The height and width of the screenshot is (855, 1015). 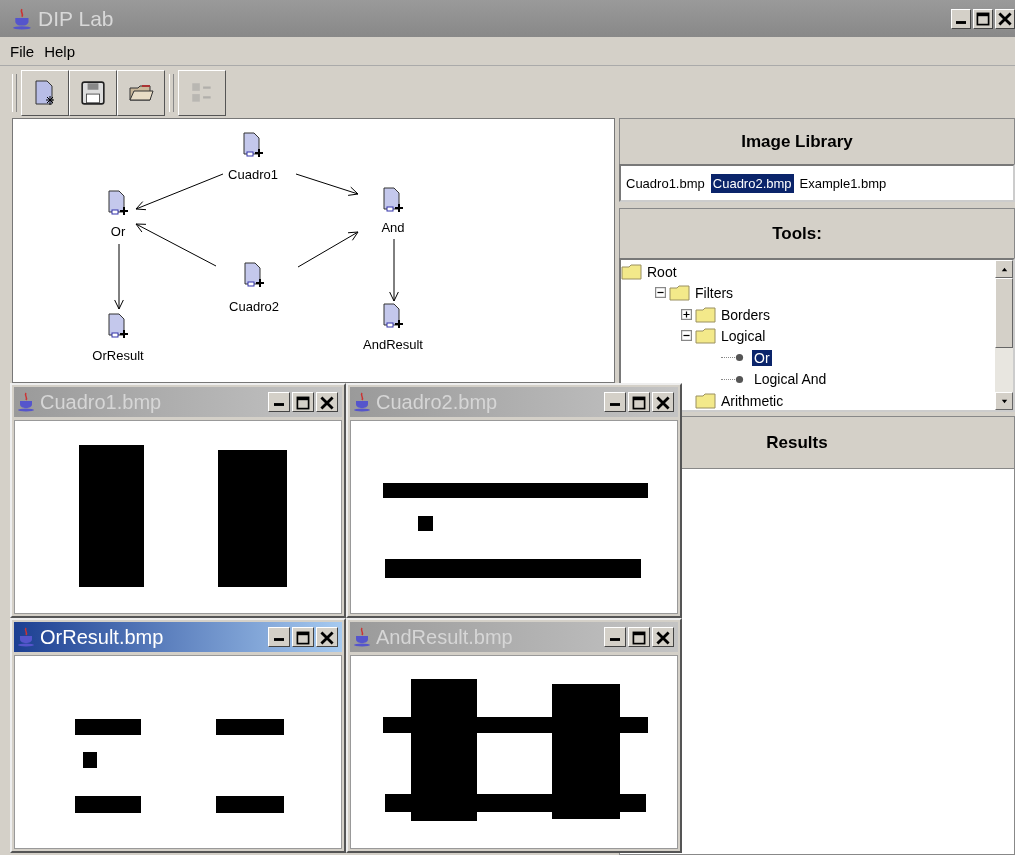 What do you see at coordinates (253, 175) in the screenshot?
I see `node-label: Cuadro1` at bounding box center [253, 175].